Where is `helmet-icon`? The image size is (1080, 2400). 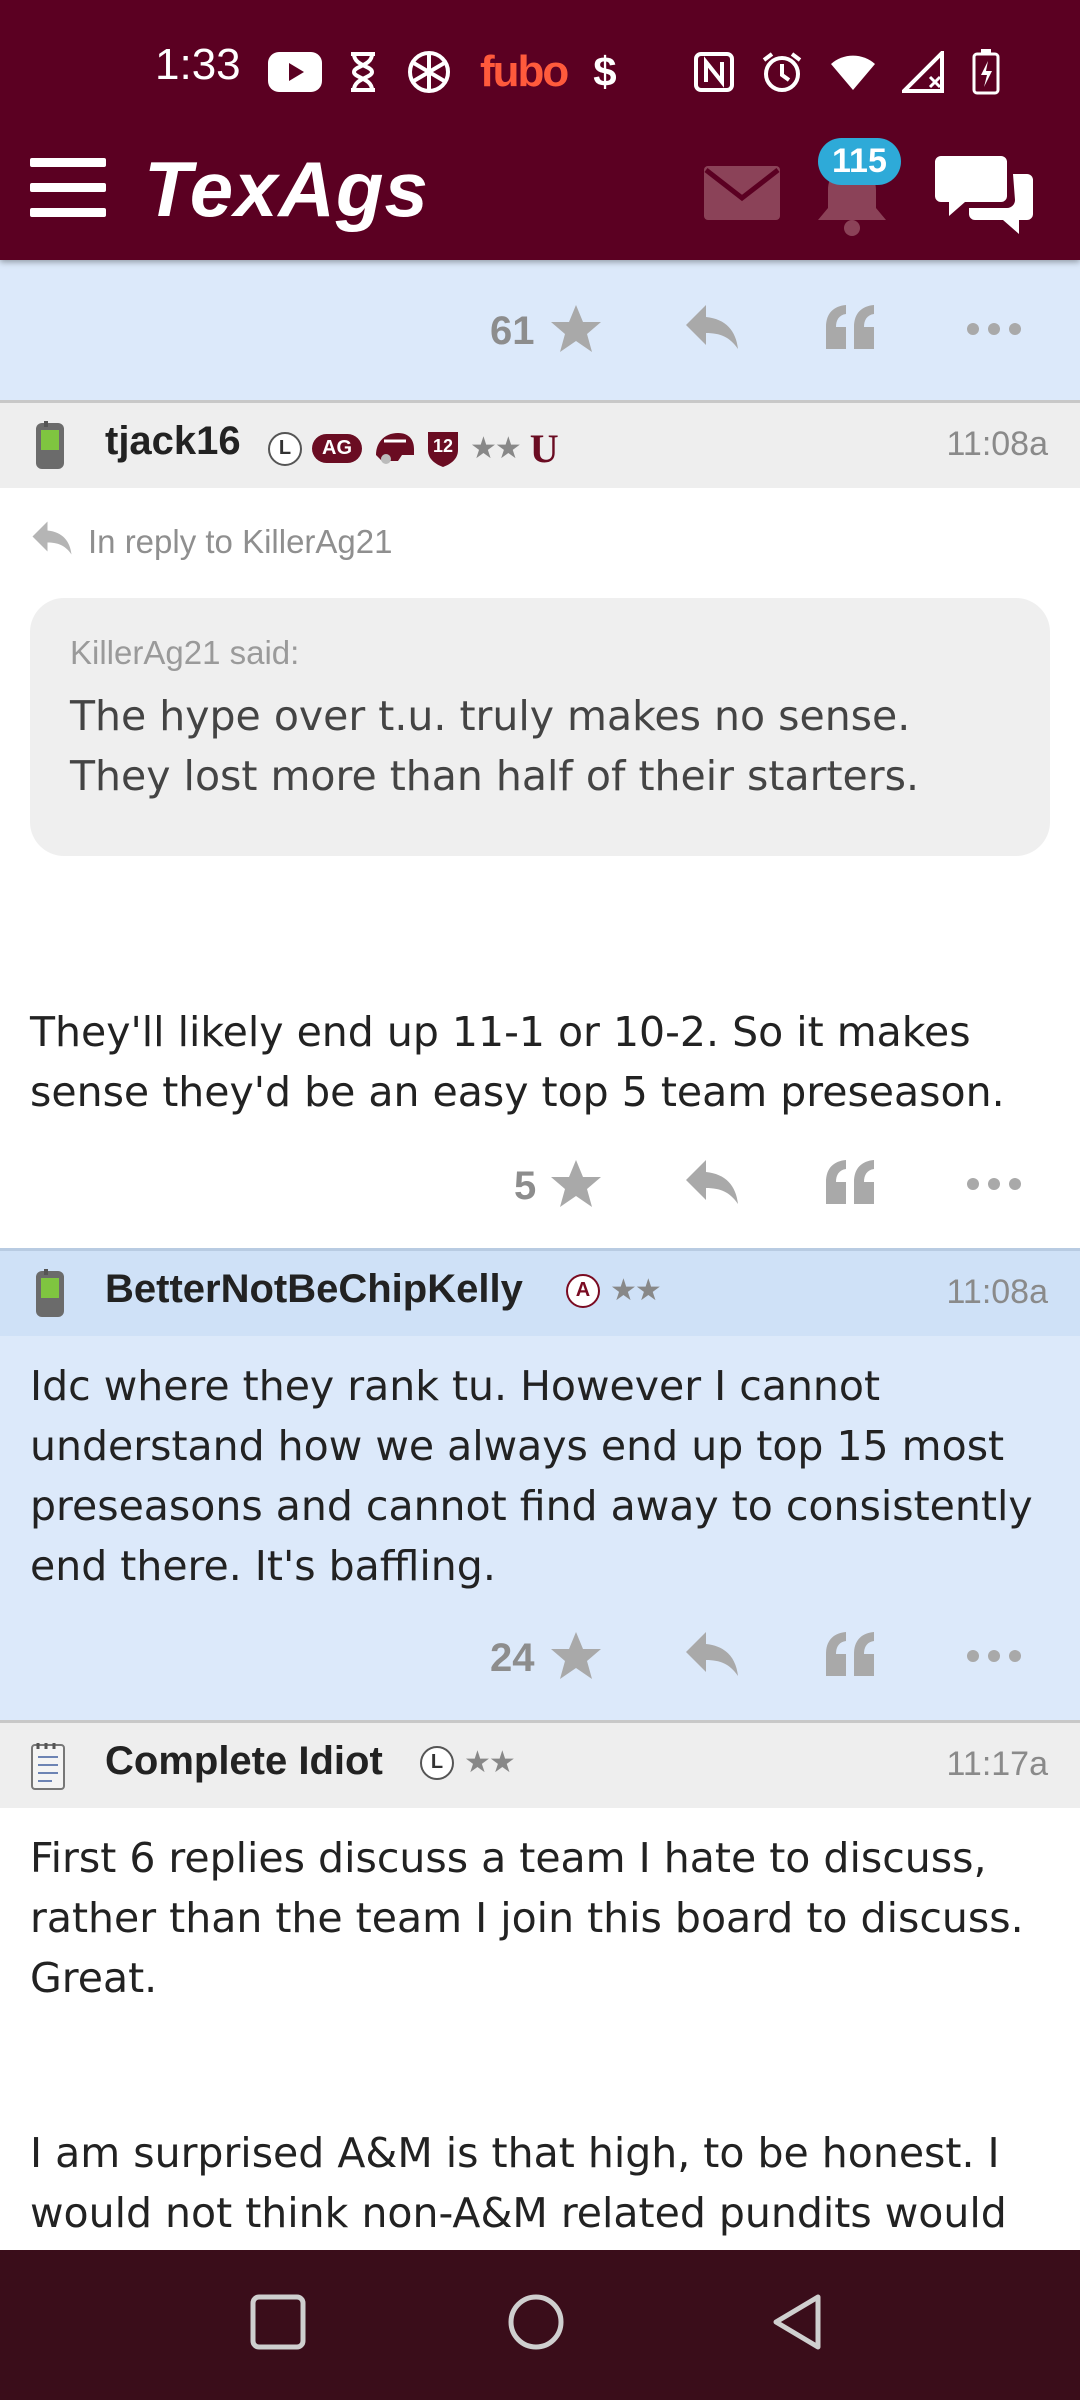
helmet-icon is located at coordinates (394, 449).